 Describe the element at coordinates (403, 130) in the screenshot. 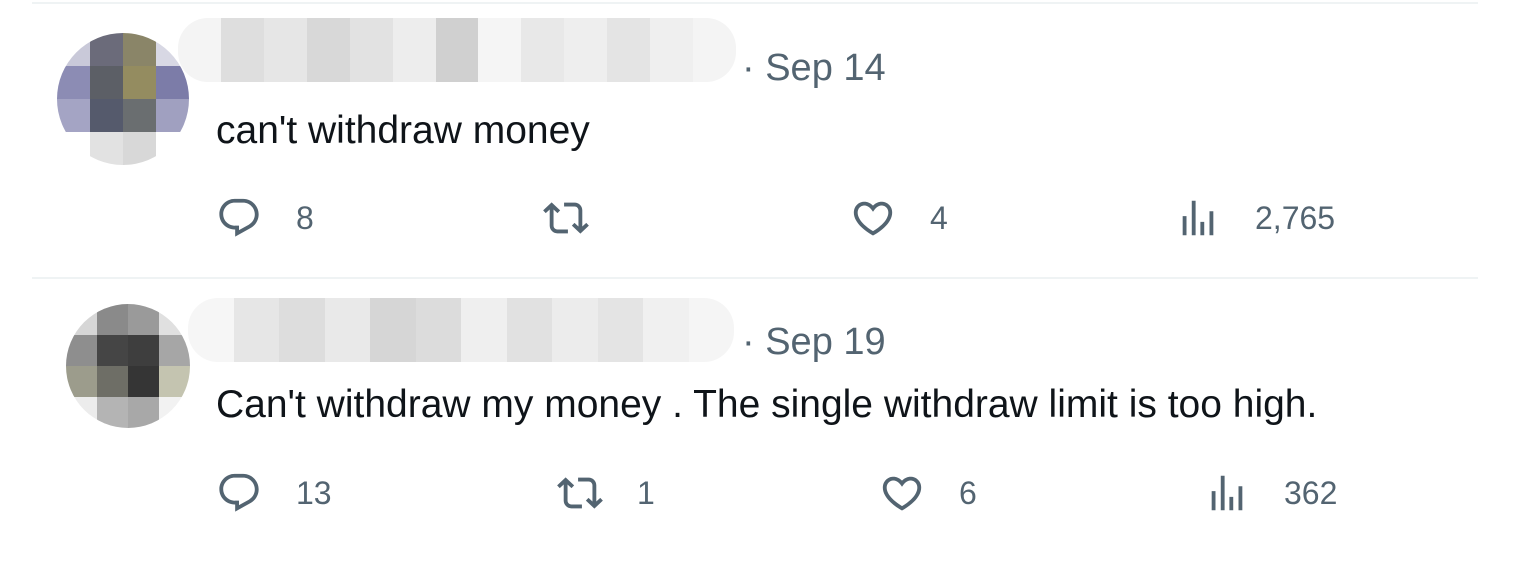

I see `tweet-text: can't withdraw money` at that location.